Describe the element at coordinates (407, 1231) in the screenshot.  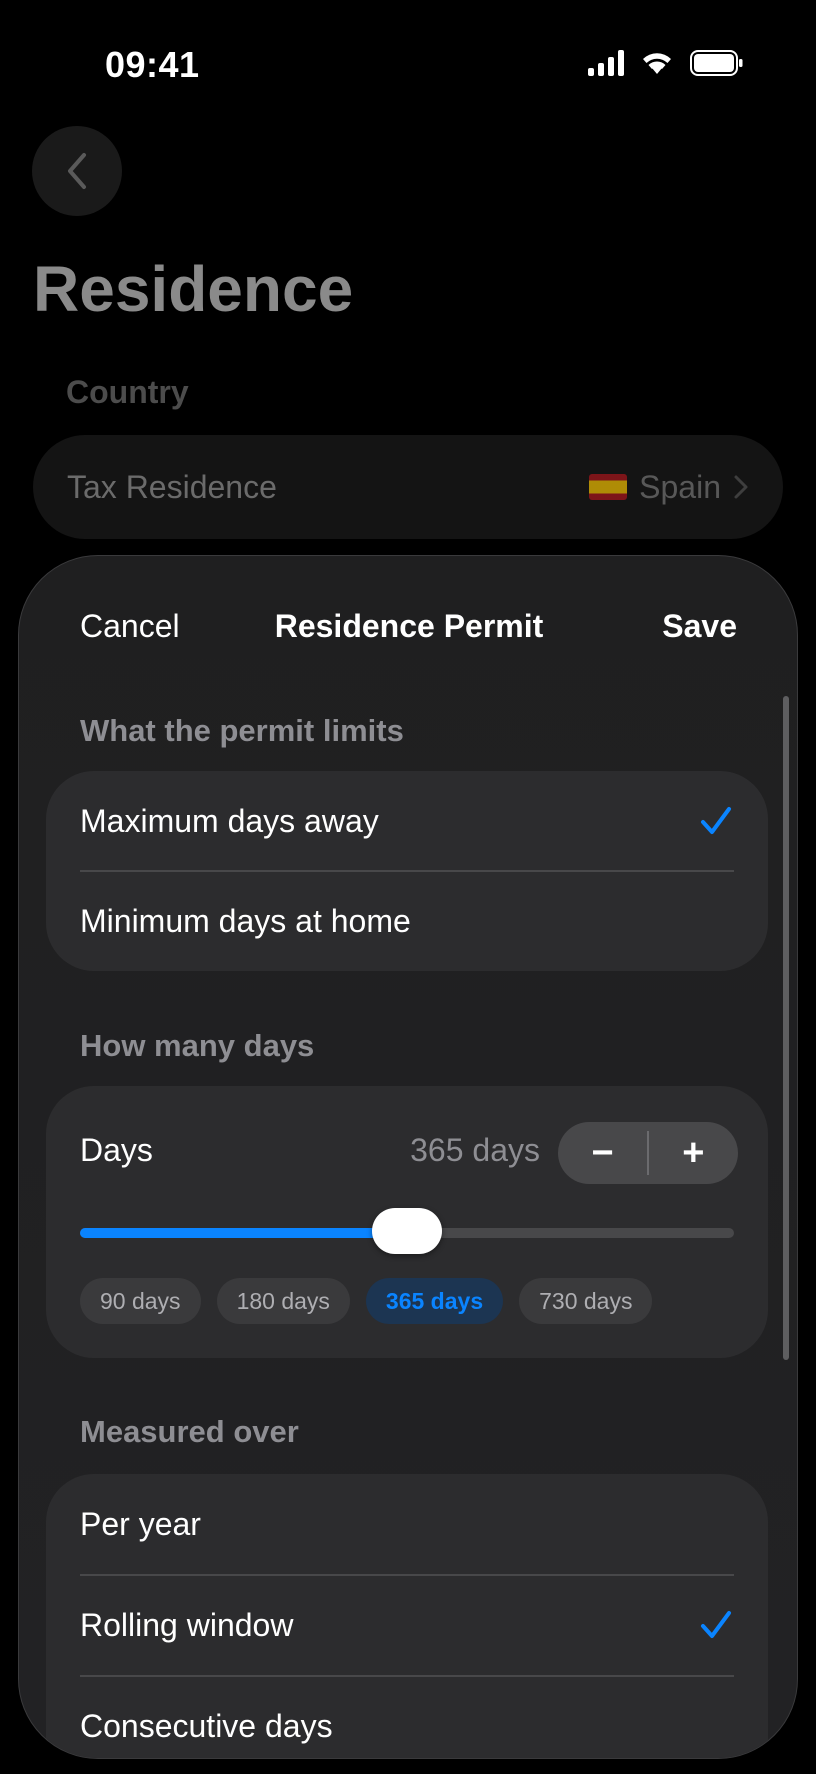
I see `days-slider-thumb` at that location.